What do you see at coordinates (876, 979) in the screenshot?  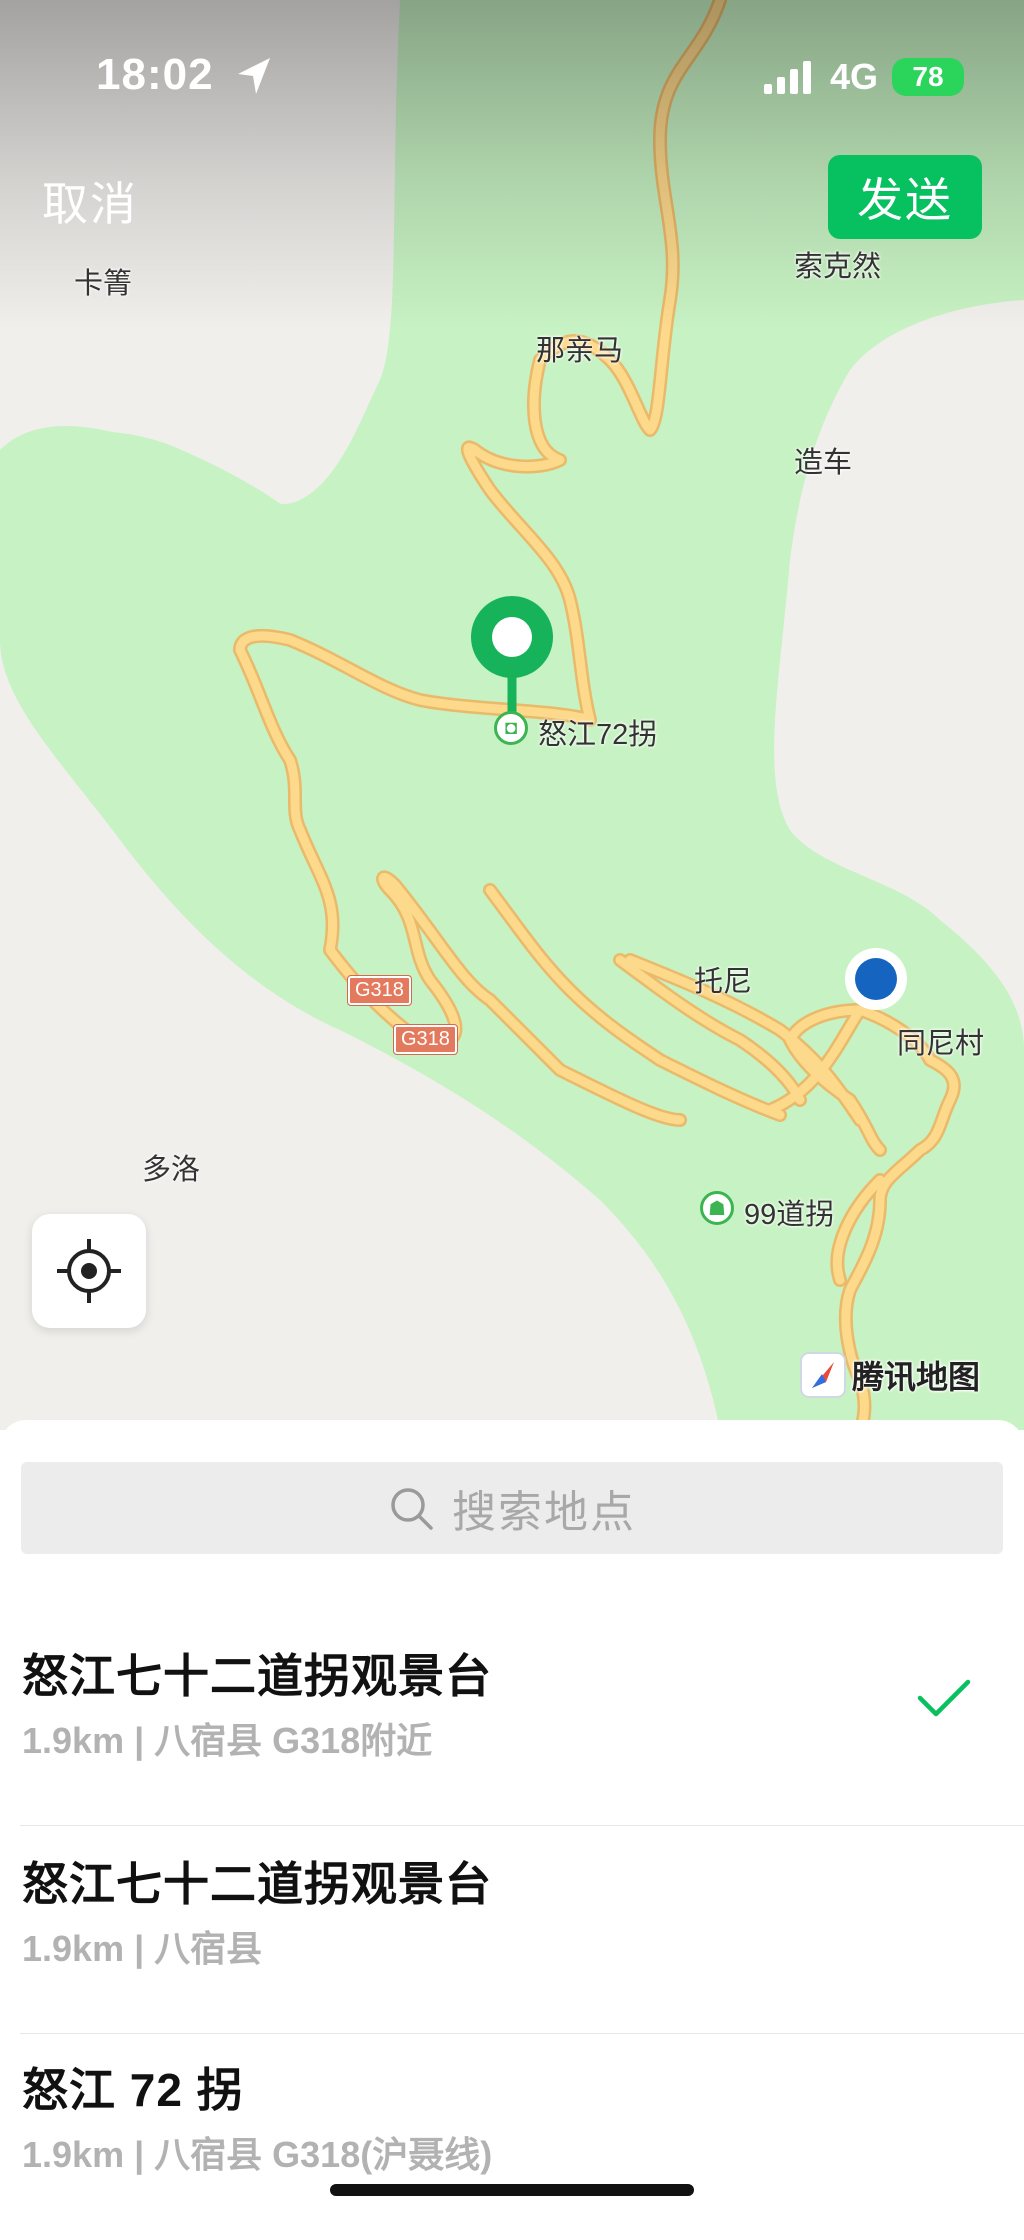 I see `user-location-dot` at bounding box center [876, 979].